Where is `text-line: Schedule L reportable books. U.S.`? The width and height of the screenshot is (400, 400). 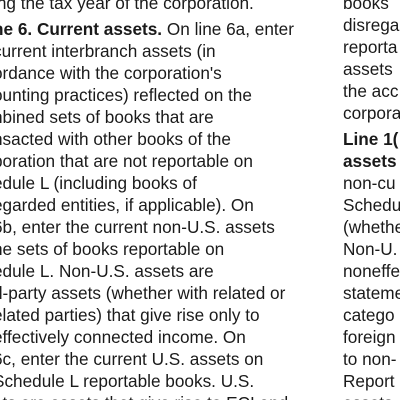 text-line: Schedule L reportable books. U.S. is located at coordinates (127, 381).